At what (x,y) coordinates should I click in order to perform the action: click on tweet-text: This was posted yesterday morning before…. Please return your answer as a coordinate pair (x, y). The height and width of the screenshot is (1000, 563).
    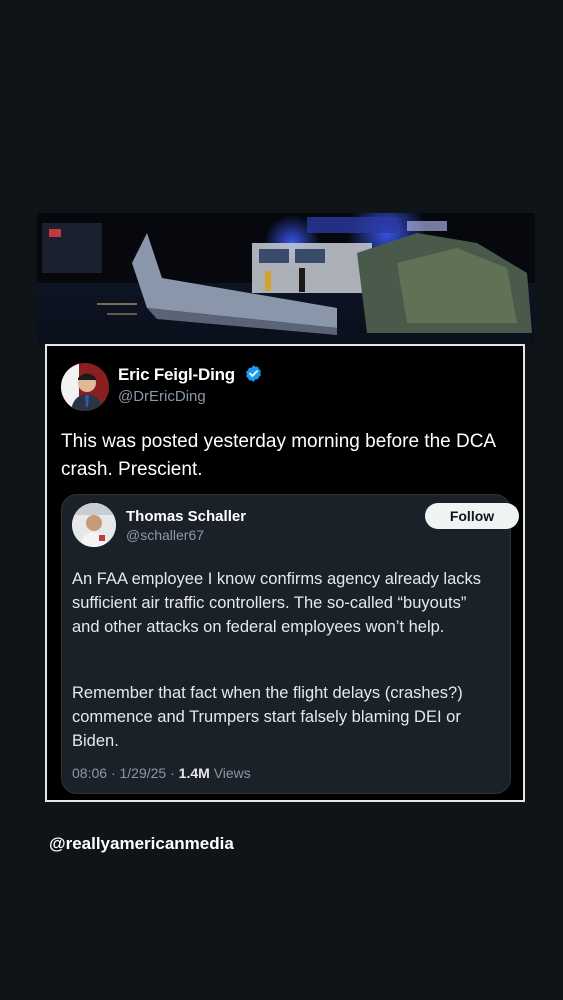
    Looking at the image, I should click on (278, 455).